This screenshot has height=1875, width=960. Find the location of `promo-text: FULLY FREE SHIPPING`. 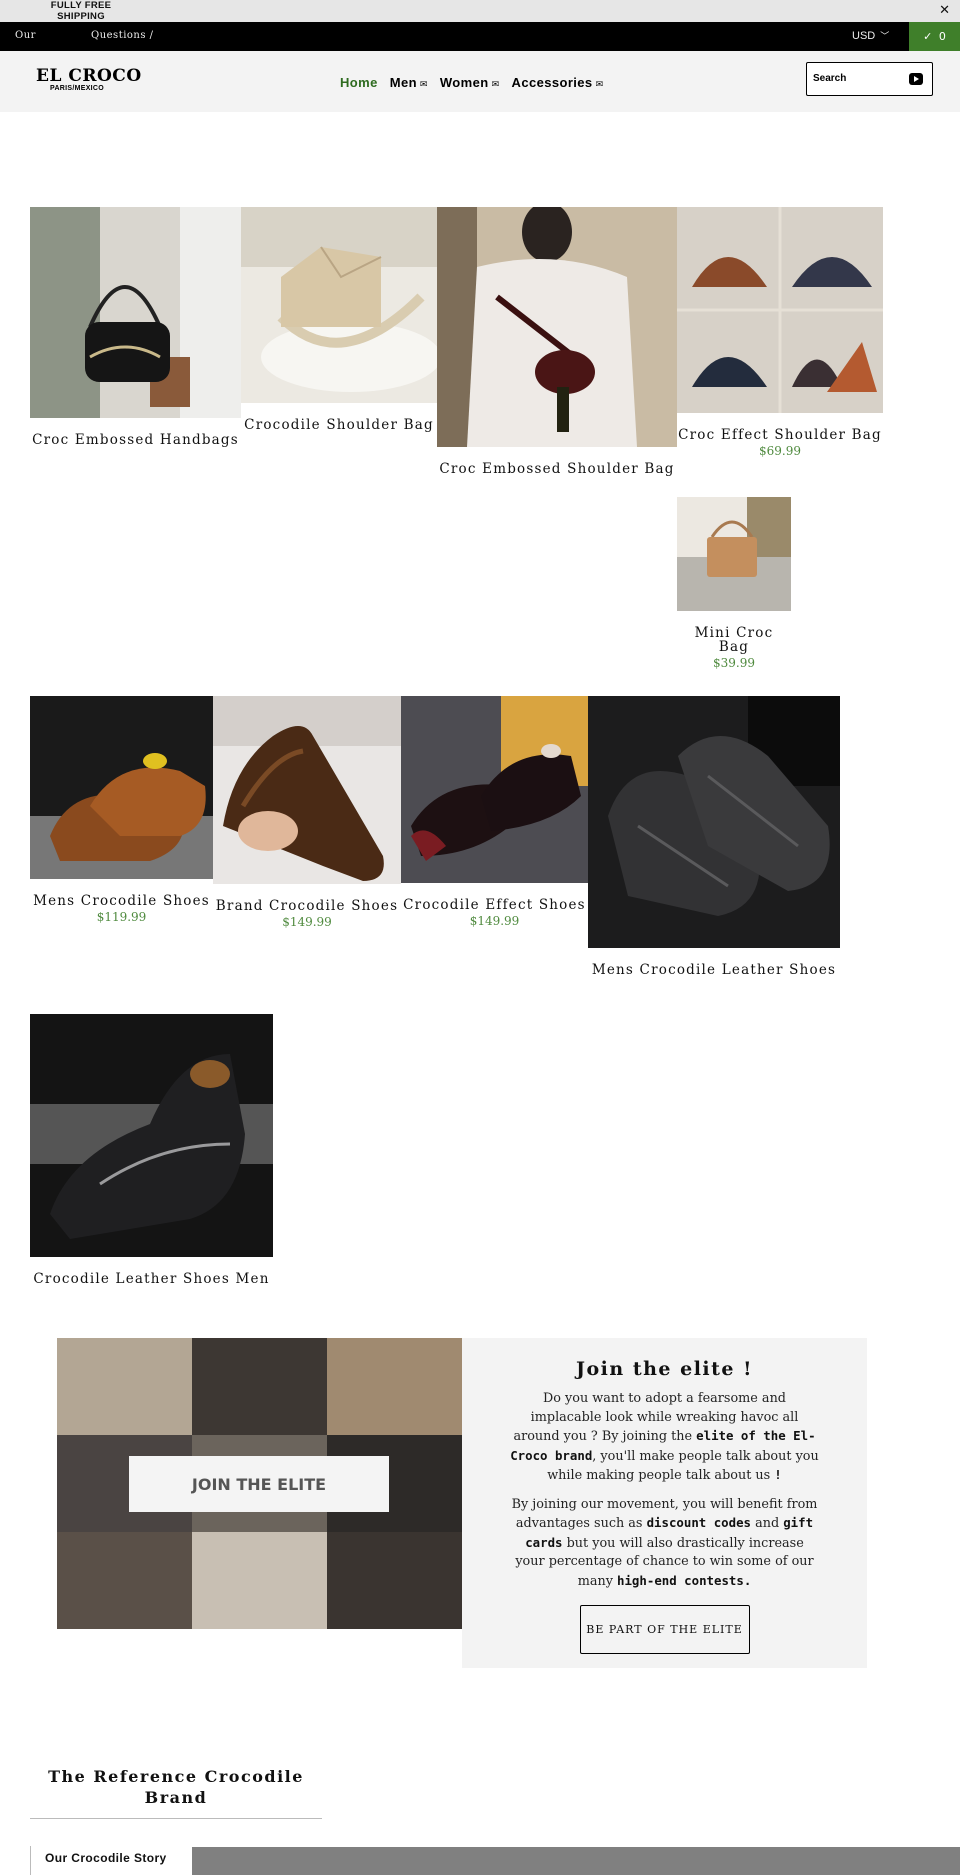

promo-text: FULLY FREE SHIPPING is located at coordinates (81, 11).